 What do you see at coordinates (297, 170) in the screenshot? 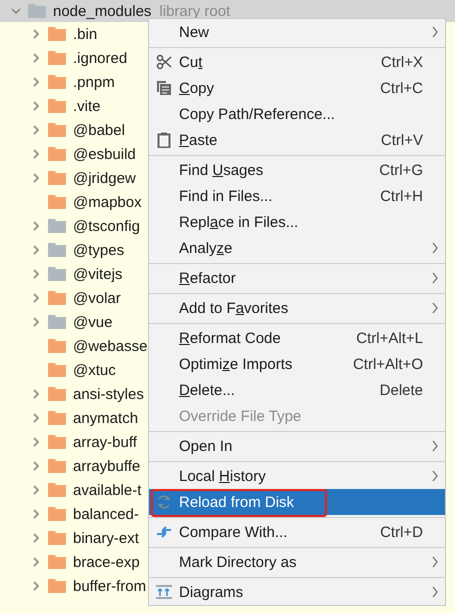
I see `menu-item: Find Usages Ctrl+G` at bounding box center [297, 170].